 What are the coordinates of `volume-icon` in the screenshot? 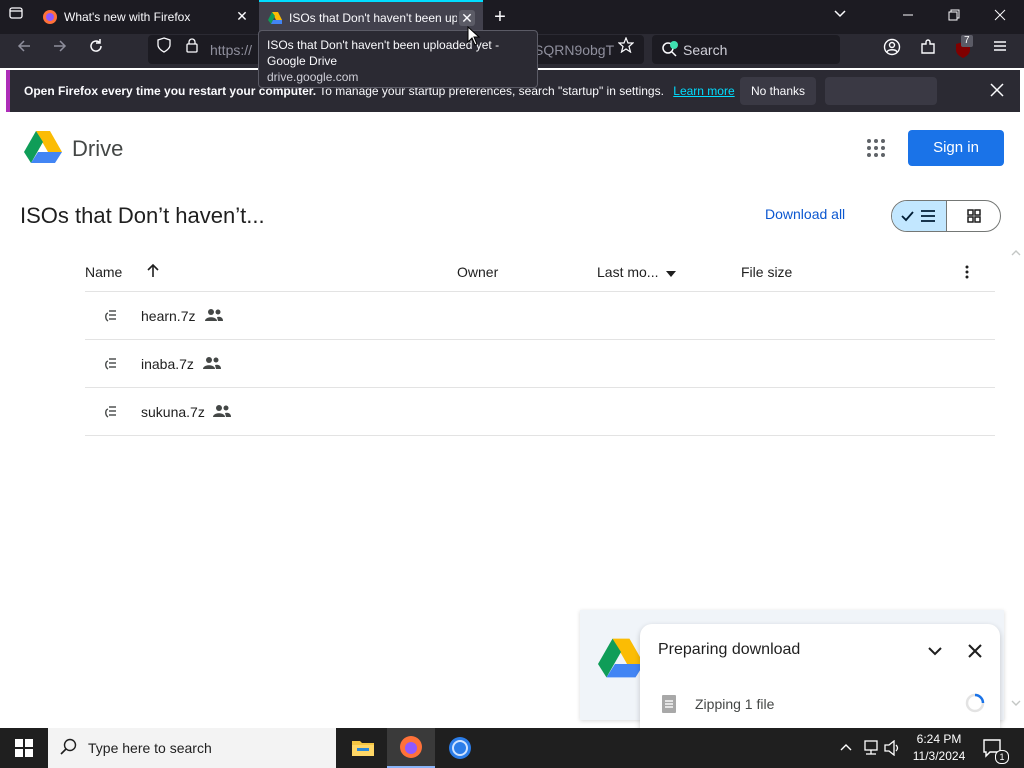 It's located at (893, 748).